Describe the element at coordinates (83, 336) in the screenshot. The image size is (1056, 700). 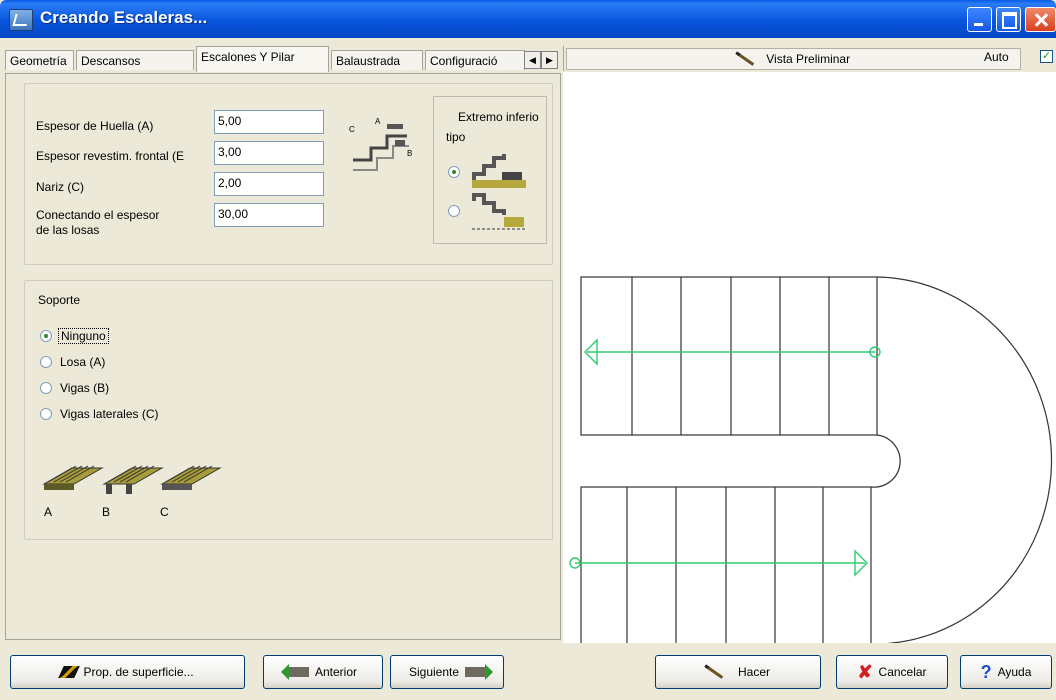
I see `soporte-ninguno-label: Ninguno` at that location.